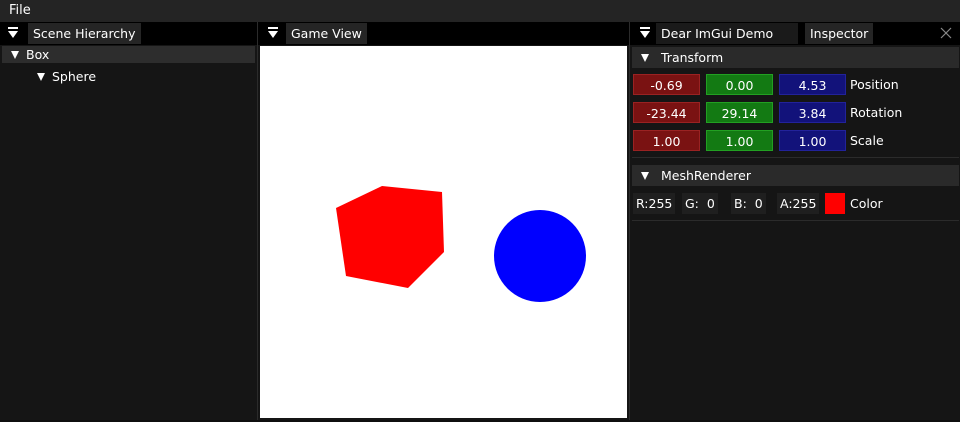 The image size is (960, 422). Describe the element at coordinates (20, 10) in the screenshot. I see `menu-file: File` at that location.